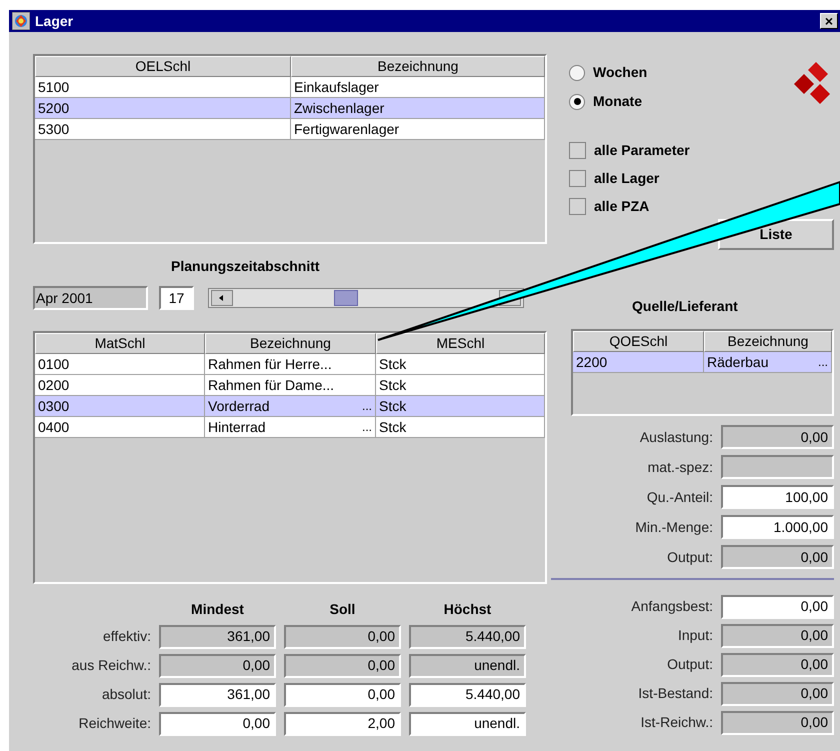 The width and height of the screenshot is (840, 751). What do you see at coordinates (460, 343) in the screenshot?
I see `column-header: MESchl` at bounding box center [460, 343].